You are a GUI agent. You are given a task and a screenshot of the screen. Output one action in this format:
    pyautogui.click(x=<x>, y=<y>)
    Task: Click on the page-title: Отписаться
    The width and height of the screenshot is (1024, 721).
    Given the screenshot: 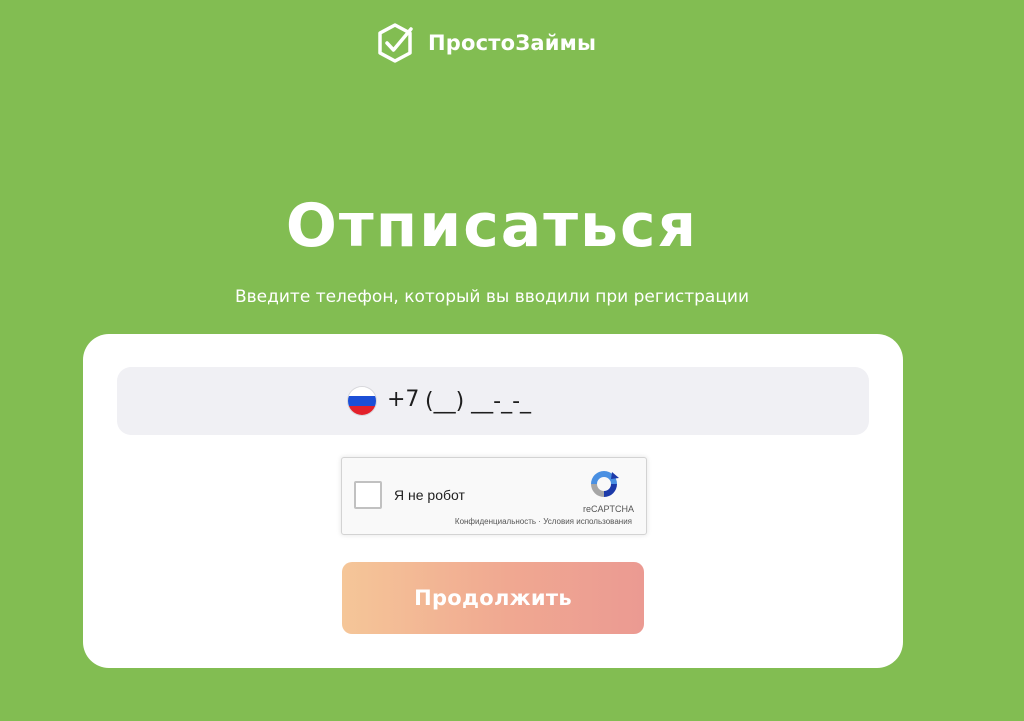 What is the action you would take?
    pyautogui.click(x=492, y=226)
    